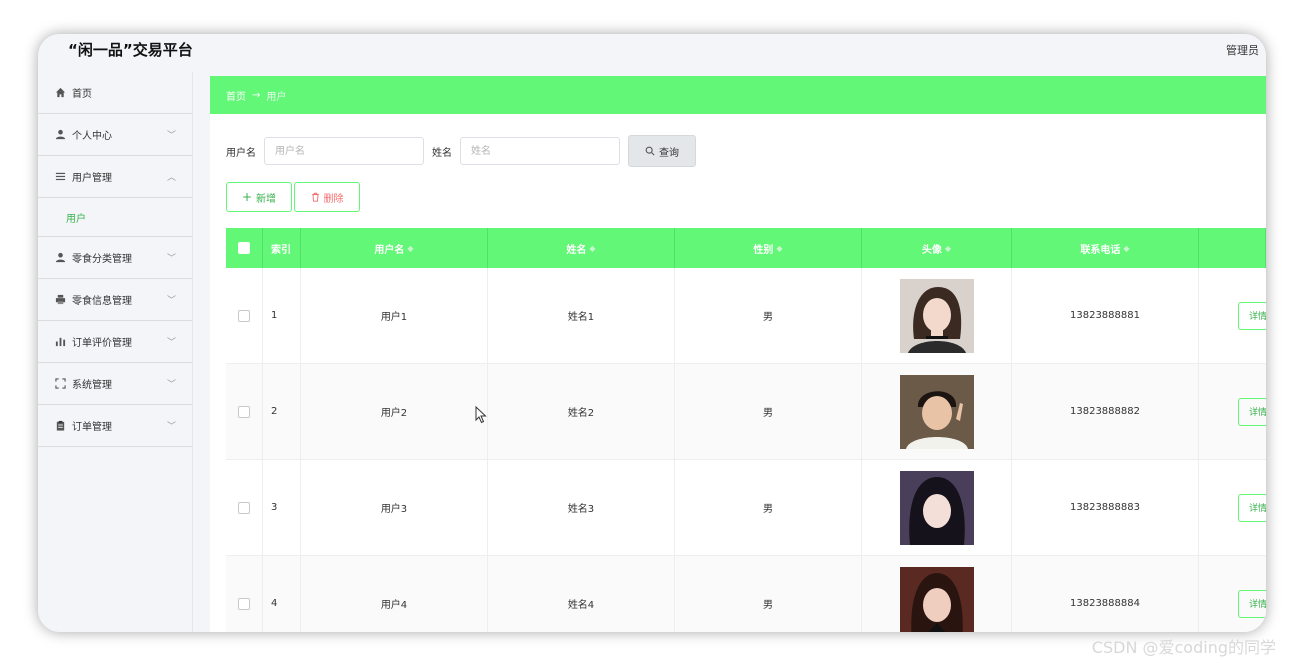 This screenshot has width=1302, height=668. I want to click on table-row: 1 用户1 姓名1 男 13823888881 详情, so click(746, 316).